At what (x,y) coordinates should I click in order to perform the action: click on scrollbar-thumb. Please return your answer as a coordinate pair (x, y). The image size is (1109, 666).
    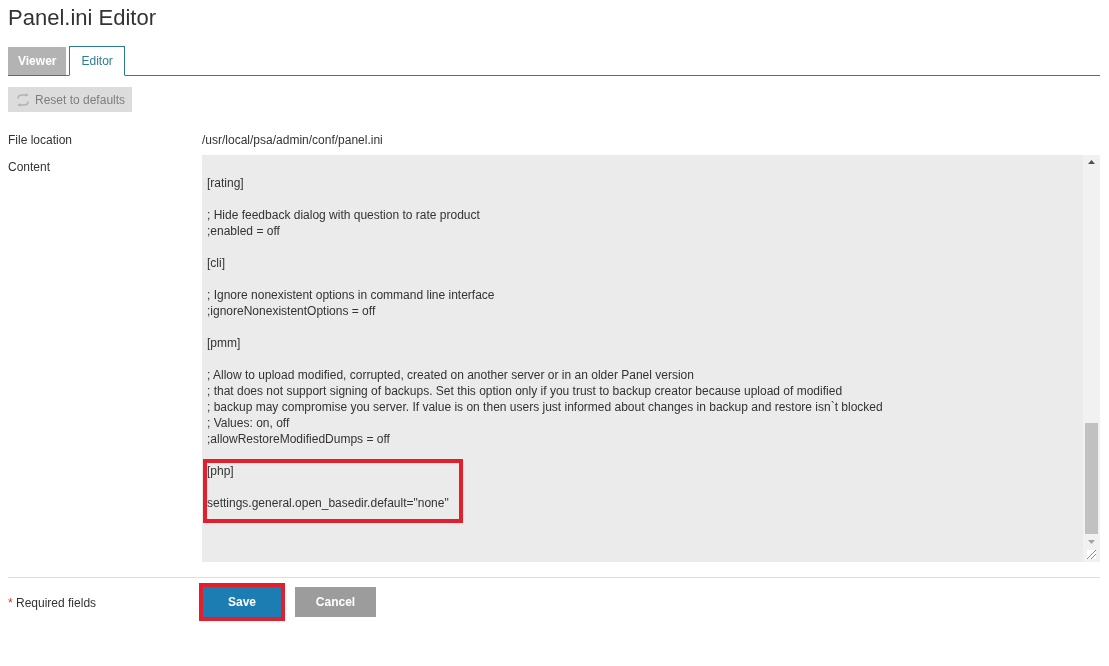
    Looking at the image, I should click on (1091, 478).